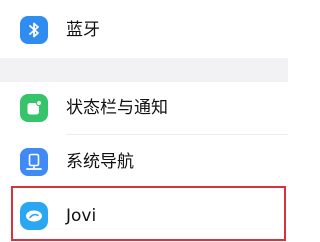  Describe the element at coordinates (117, 108) in the screenshot. I see `settings-item-label: 状态栏与通知` at that location.